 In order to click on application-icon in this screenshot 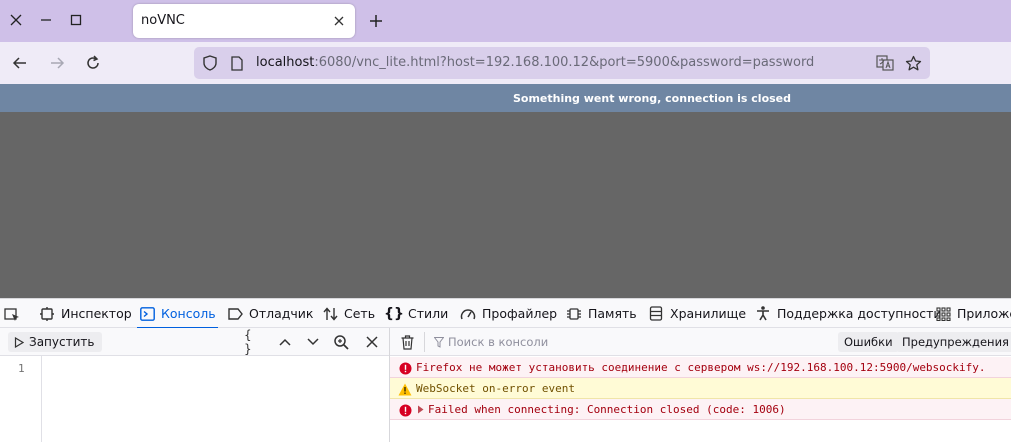, I will do `click(943, 314)`.